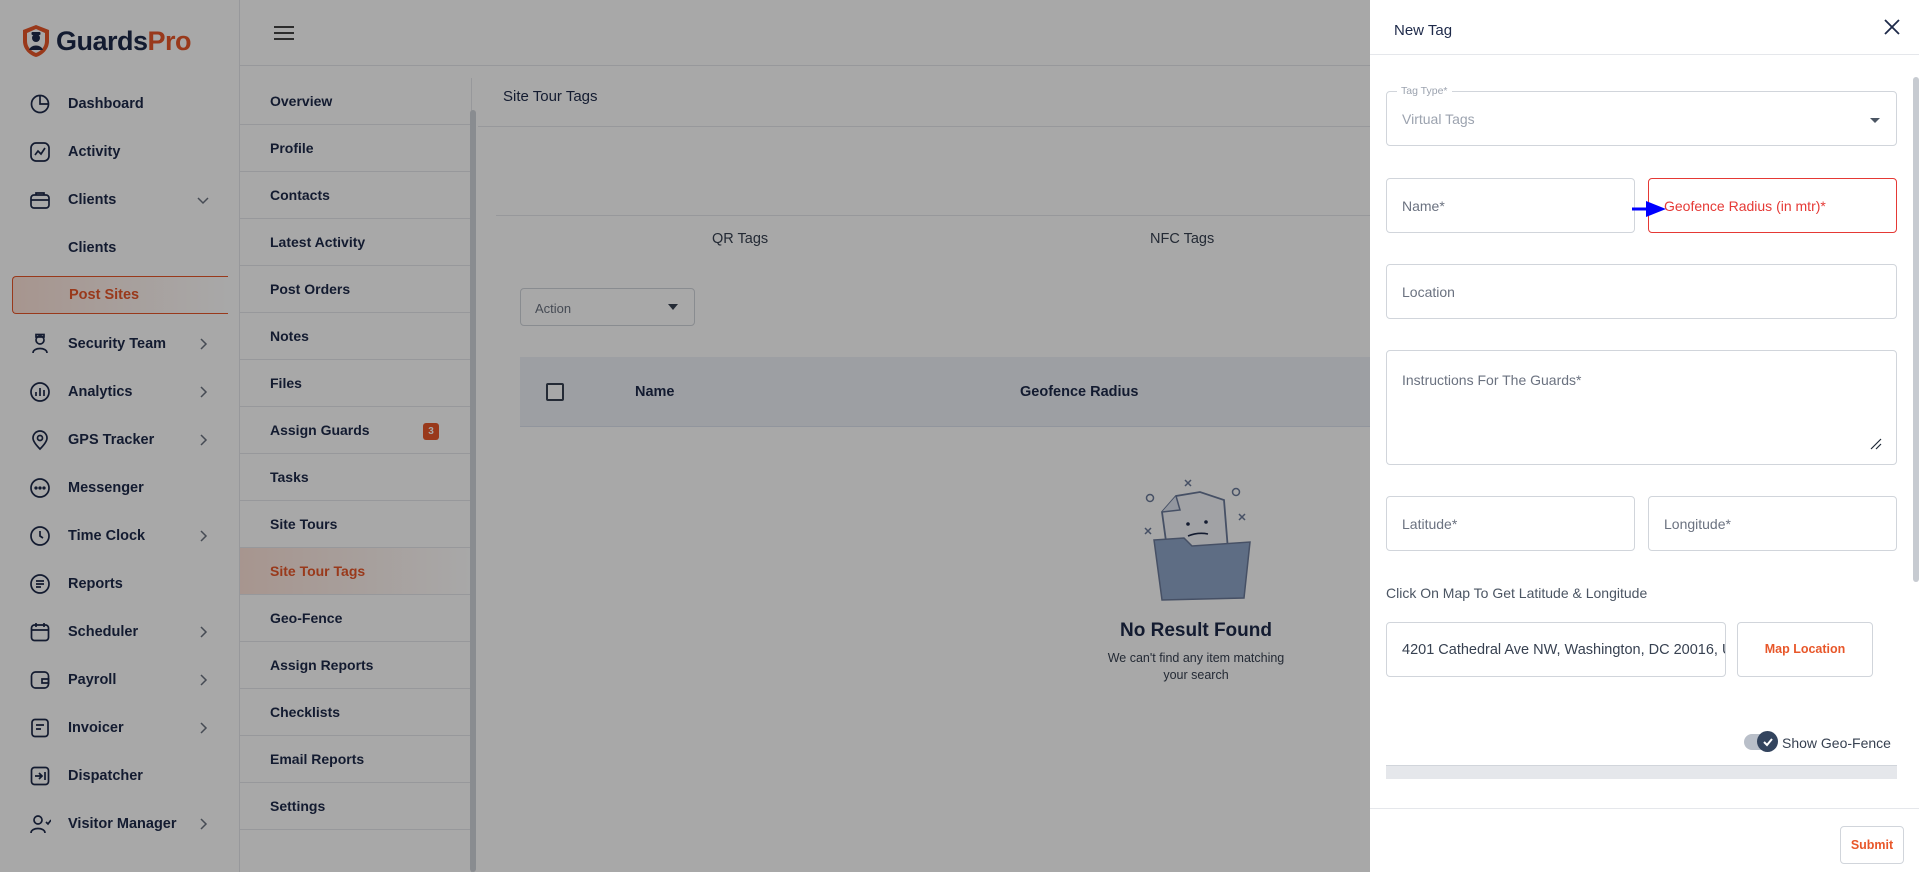  I want to click on longitude-field: Longitude*, so click(1772, 523).